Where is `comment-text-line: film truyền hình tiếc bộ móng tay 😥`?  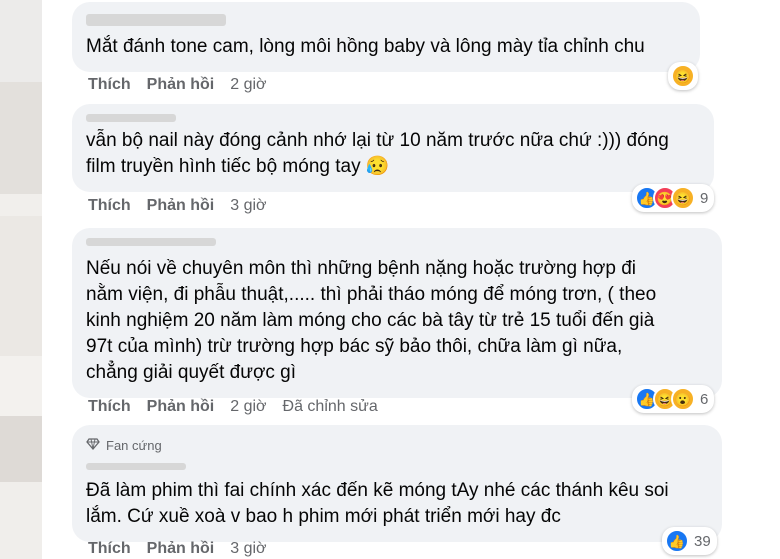 comment-text-line: film truyền hình tiếc bộ móng tay 😥 is located at coordinates (238, 166).